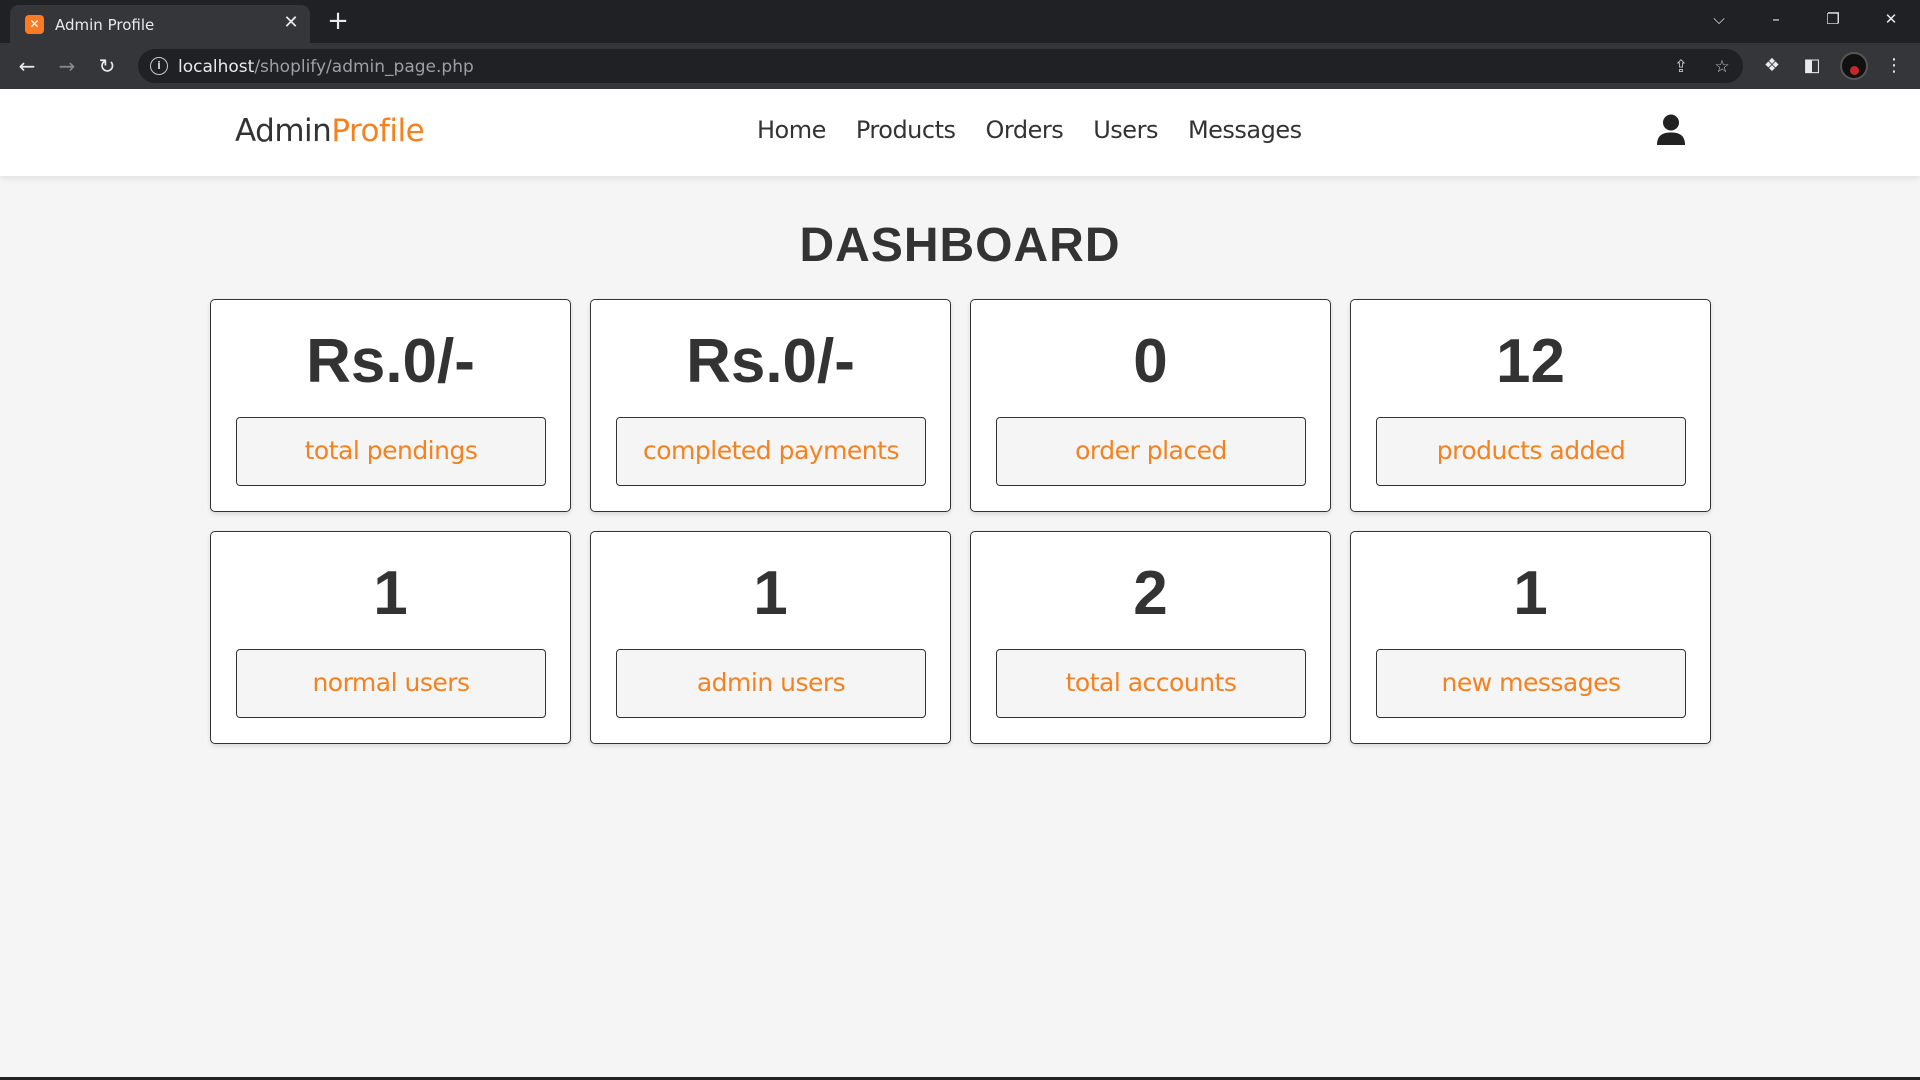  Describe the element at coordinates (1530, 405) in the screenshot. I see `stat-card-products-added: 12 products added` at that location.